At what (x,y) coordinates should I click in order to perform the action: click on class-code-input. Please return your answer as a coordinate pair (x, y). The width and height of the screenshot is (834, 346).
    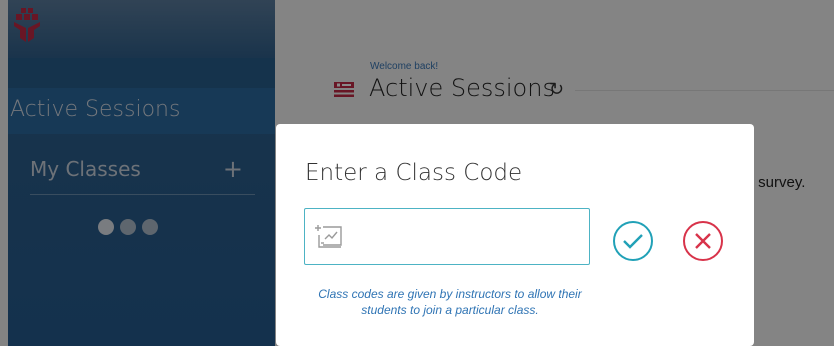
    Looking at the image, I should click on (468, 238).